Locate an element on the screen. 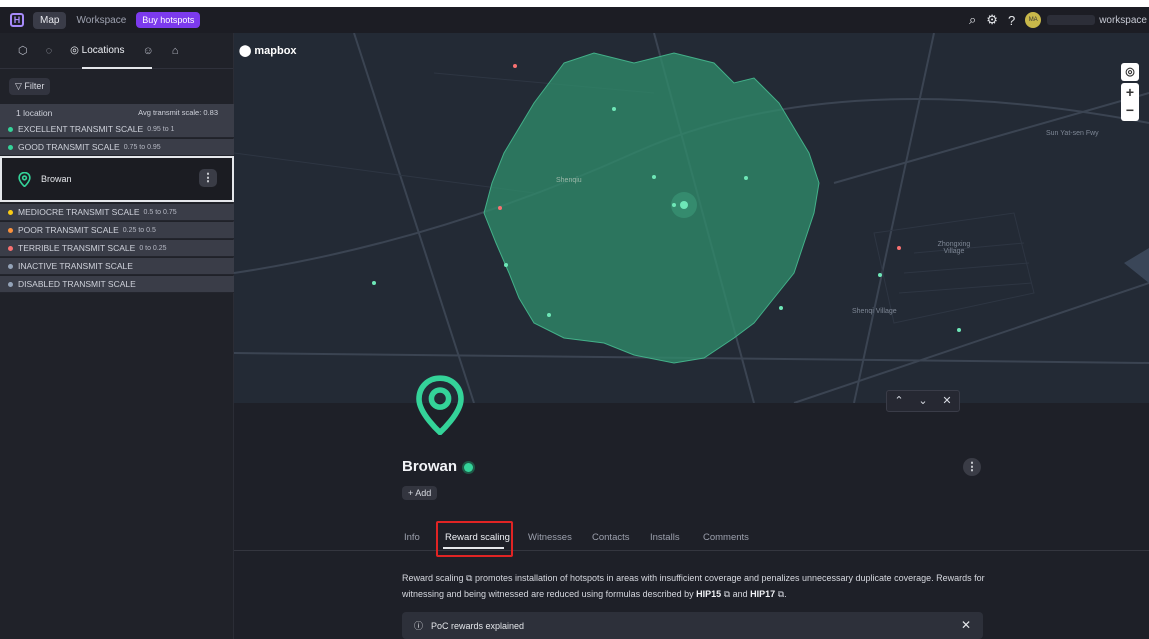  hip17-link: HIP17 is located at coordinates (762, 594).